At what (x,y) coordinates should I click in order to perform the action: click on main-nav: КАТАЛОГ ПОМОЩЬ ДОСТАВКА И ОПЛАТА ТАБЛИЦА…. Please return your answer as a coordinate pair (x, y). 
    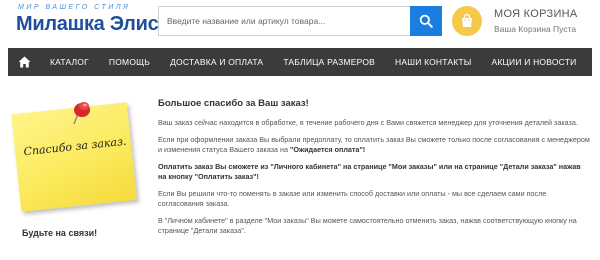
    Looking at the image, I should click on (300, 62).